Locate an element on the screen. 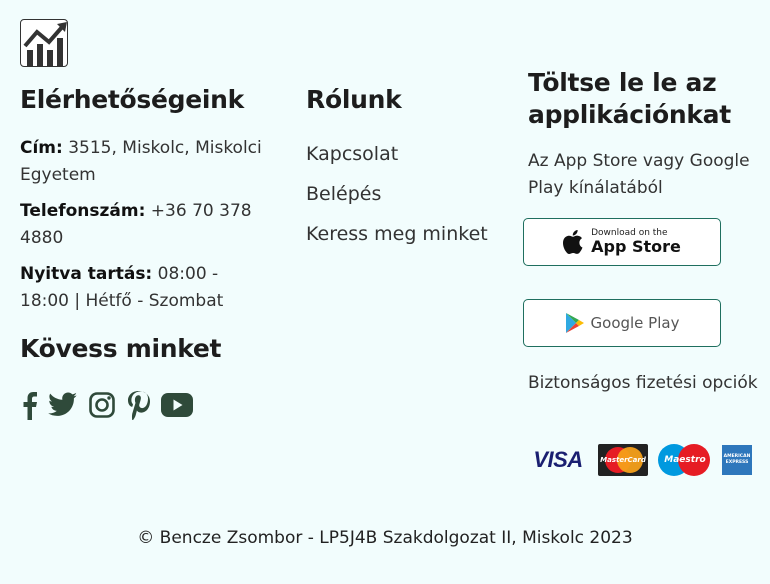  app-store-label: App Store is located at coordinates (636, 246).